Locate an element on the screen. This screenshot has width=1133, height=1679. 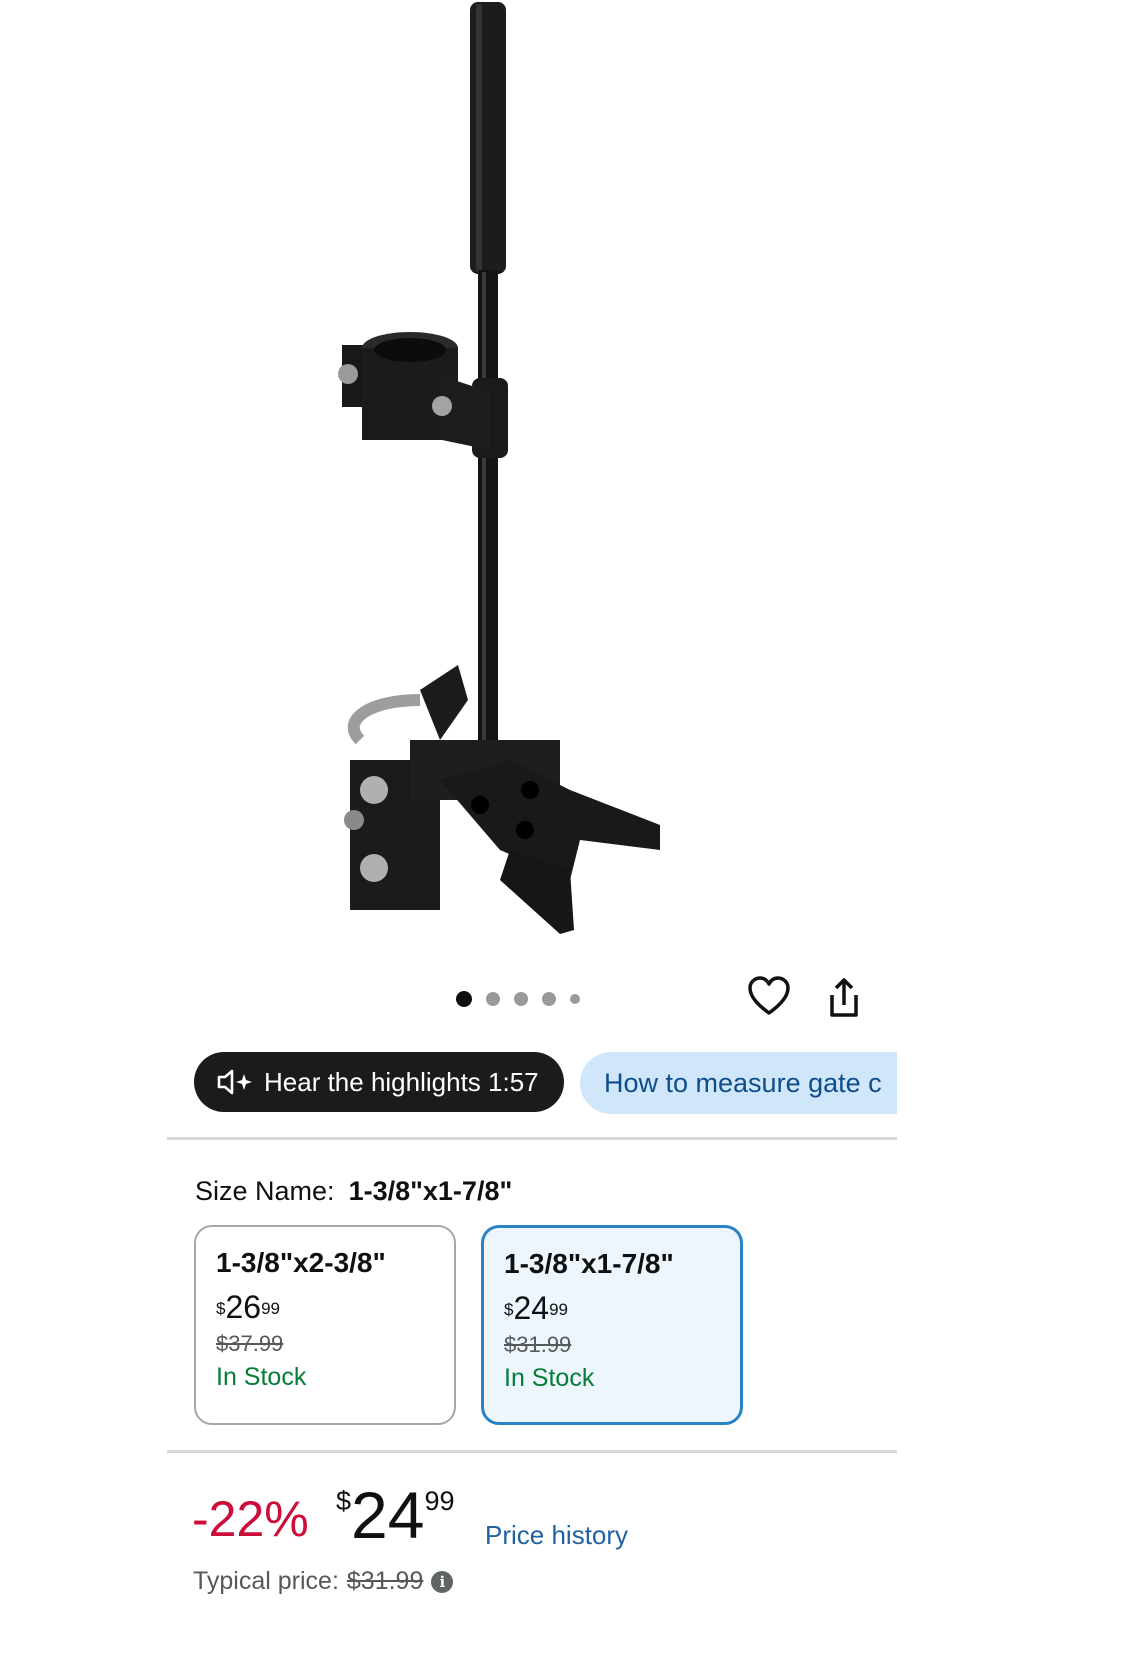
size-option-price: $2499 is located at coordinates (536, 1308).